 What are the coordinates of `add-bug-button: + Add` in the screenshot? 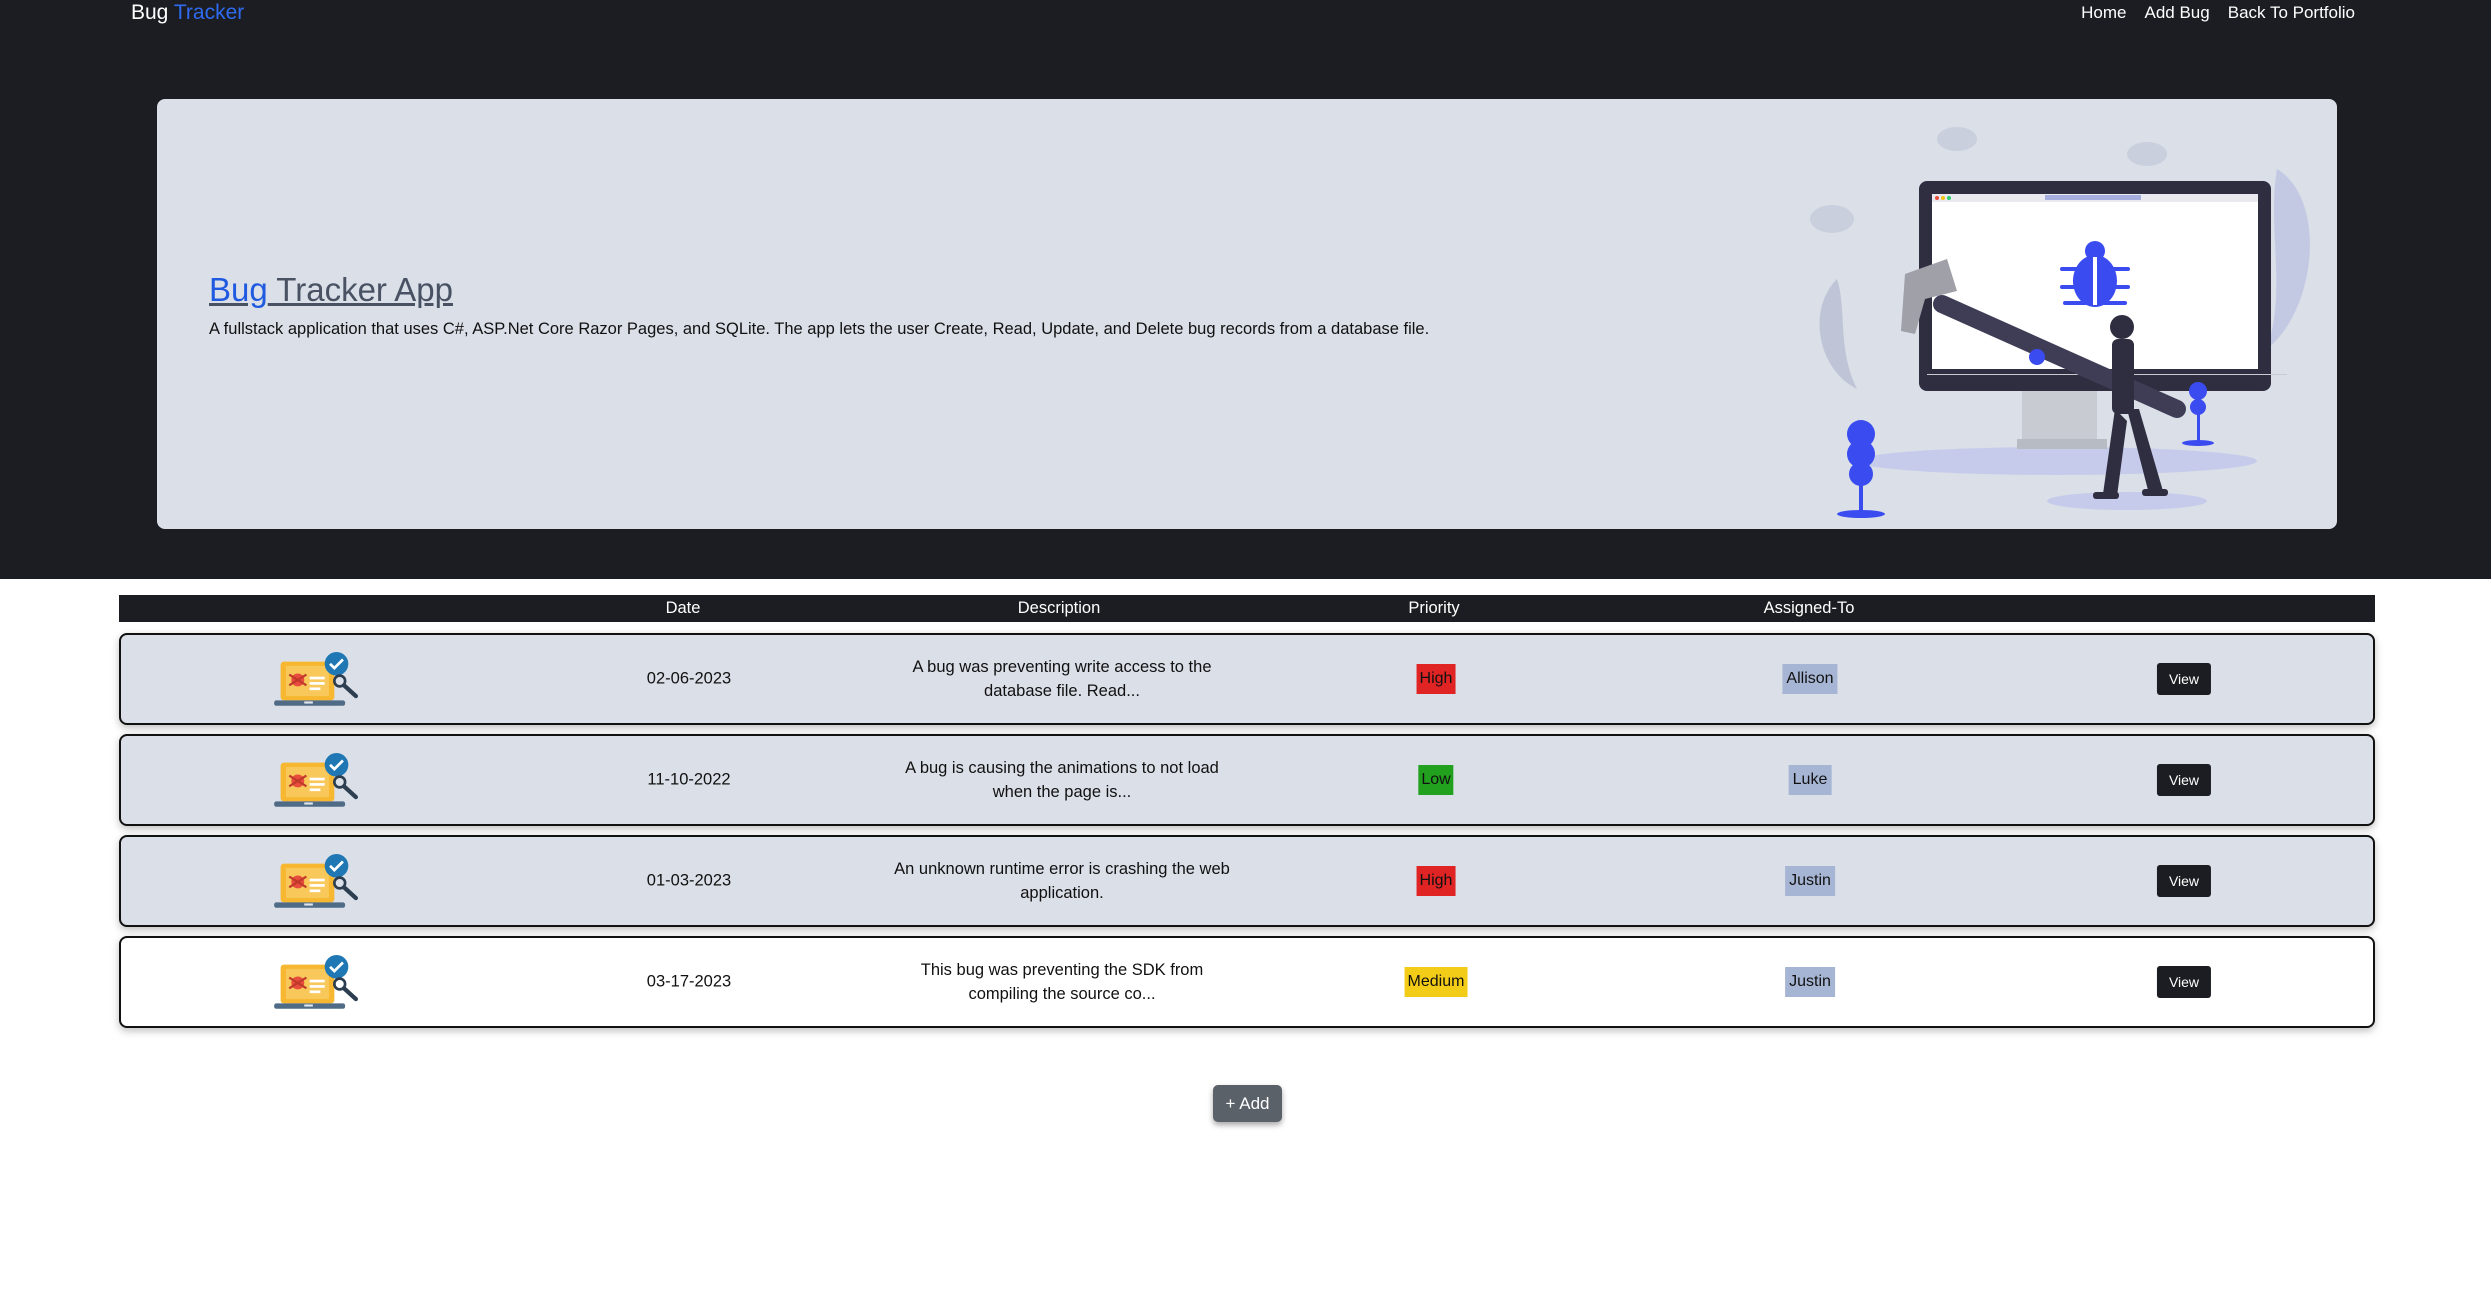 It's located at (1247, 1103).